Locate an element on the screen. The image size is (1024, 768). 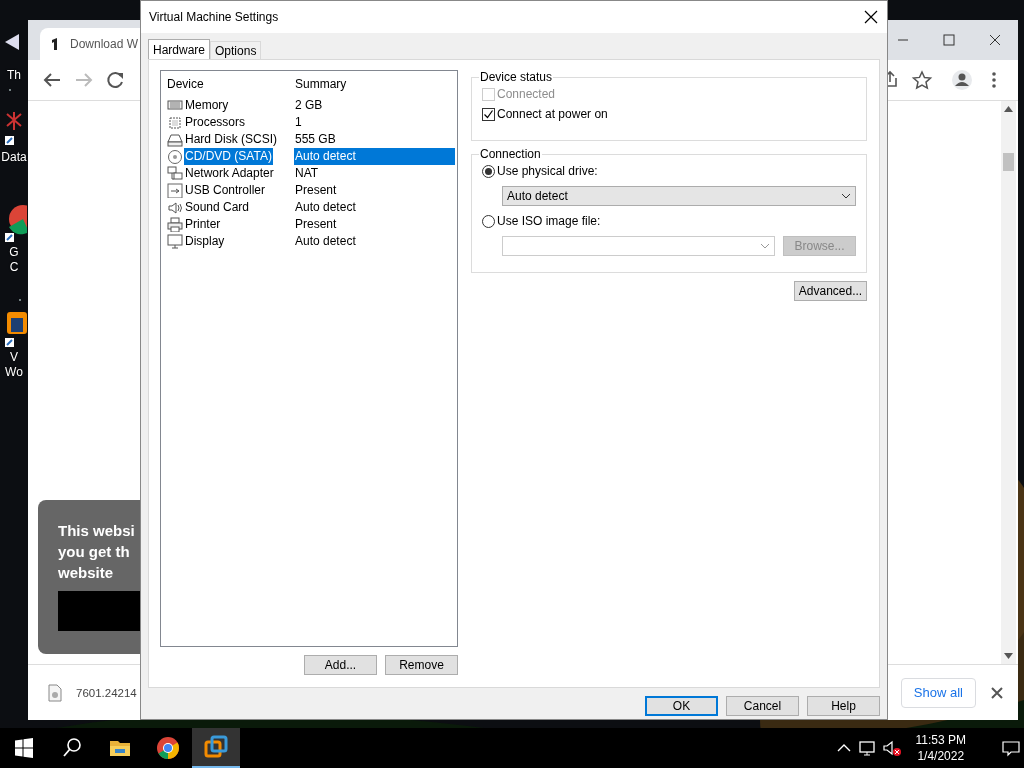
device-summary: 2 GB is located at coordinates (375, 105).